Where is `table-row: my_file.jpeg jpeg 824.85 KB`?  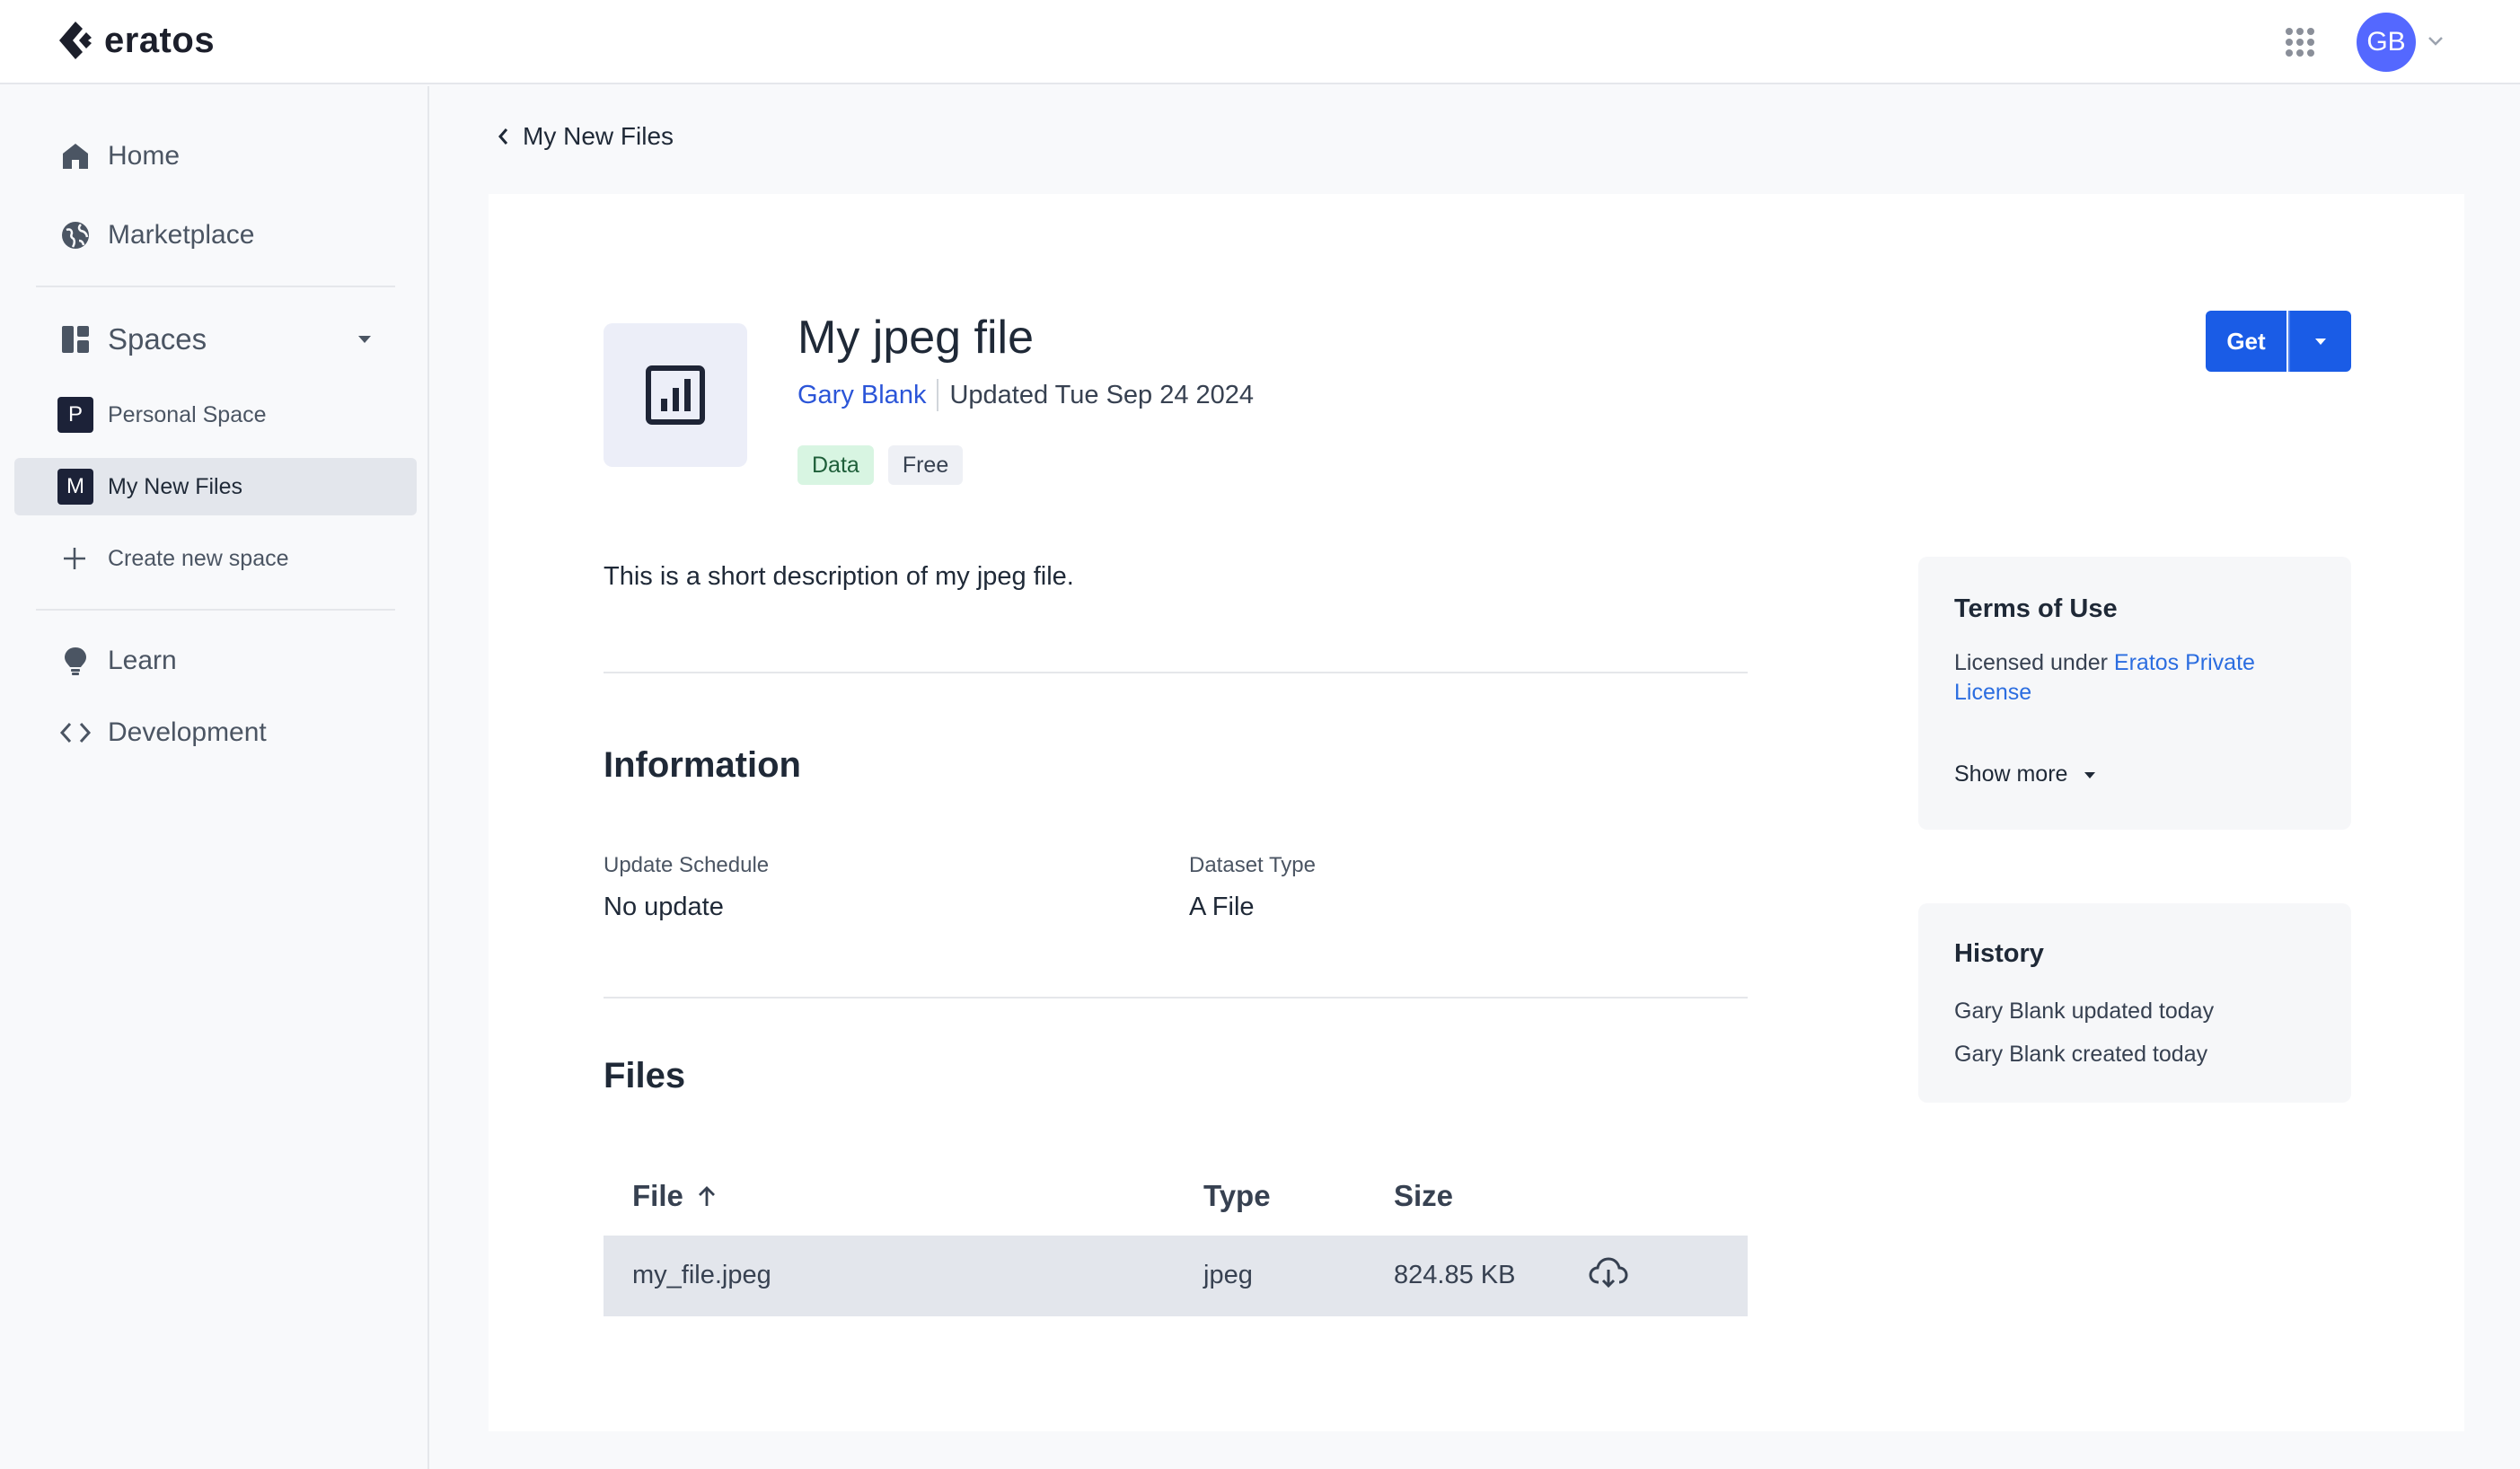
table-row: my_file.jpeg jpeg 824.85 KB is located at coordinates (1176, 1276).